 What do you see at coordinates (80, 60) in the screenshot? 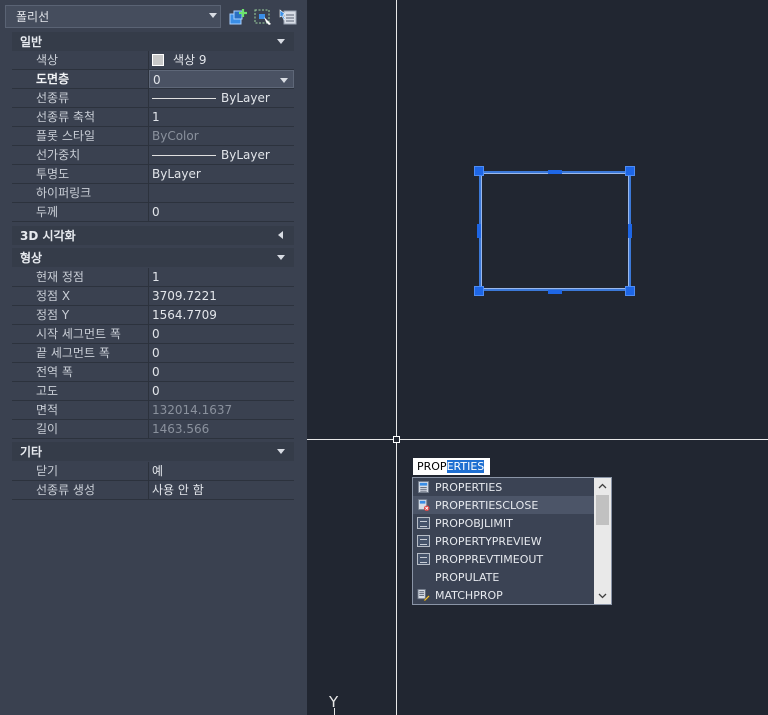
I see `prop-label: 색상` at bounding box center [80, 60].